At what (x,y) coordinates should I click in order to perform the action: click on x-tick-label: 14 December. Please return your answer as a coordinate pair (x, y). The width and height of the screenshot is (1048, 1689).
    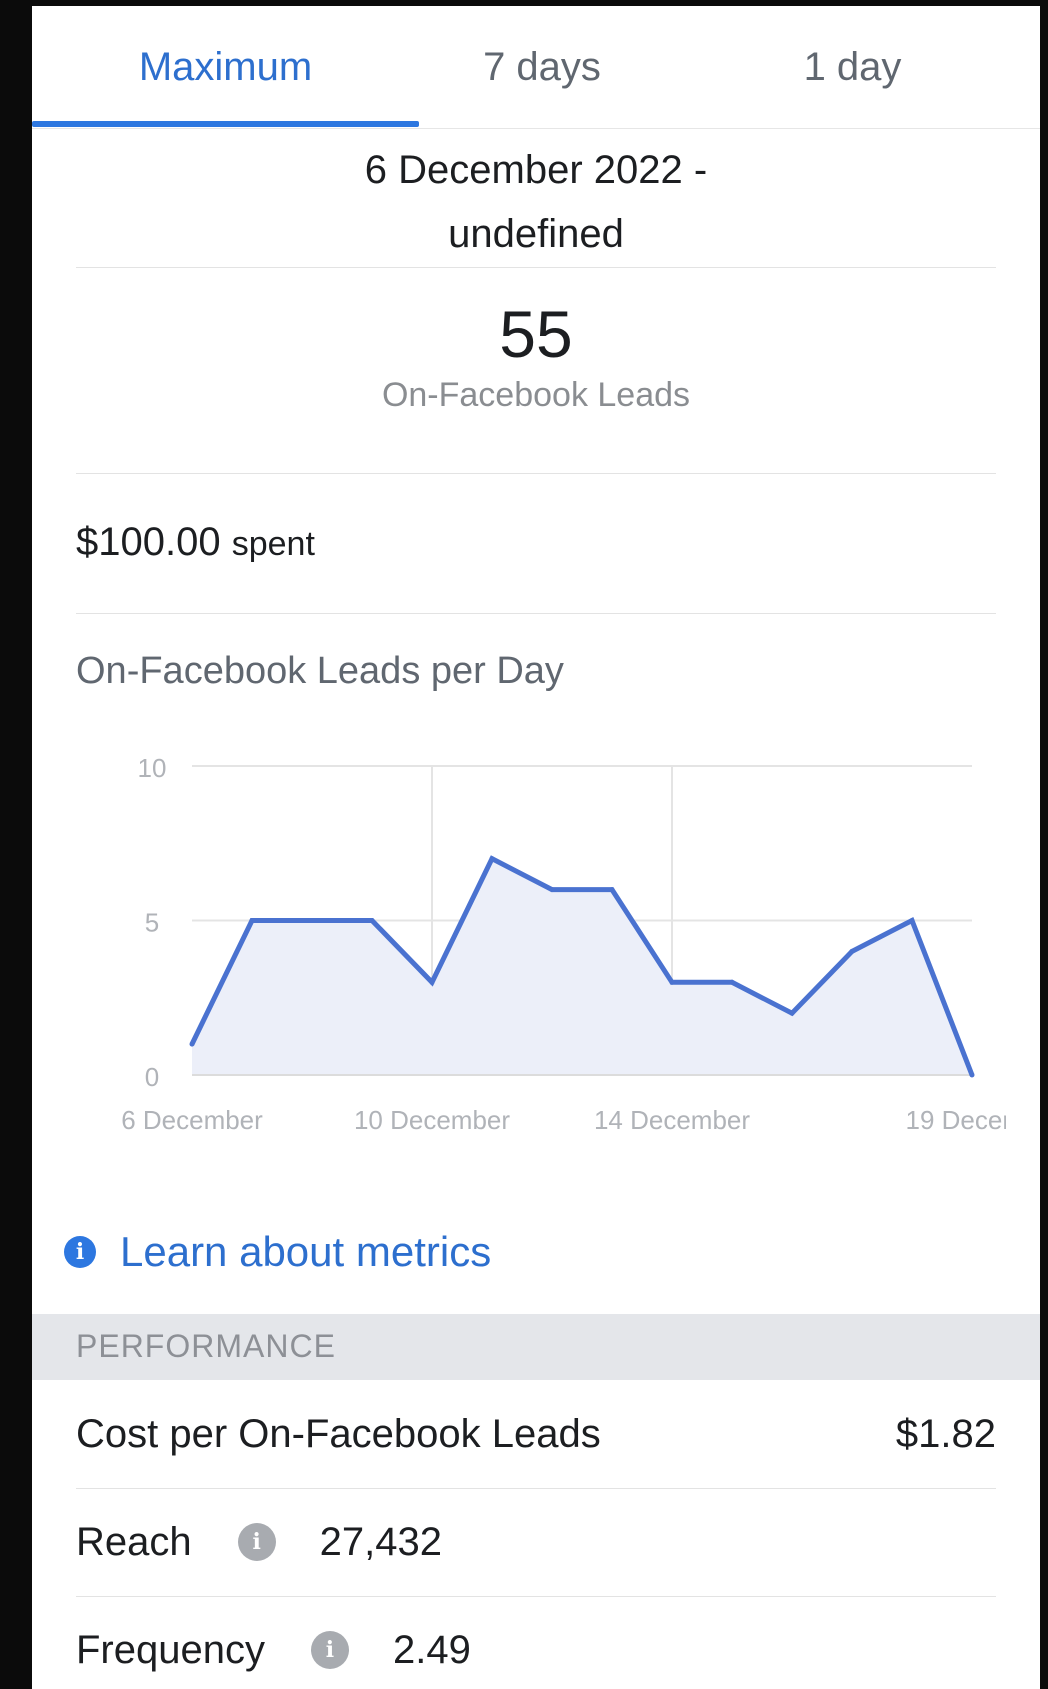
    Looking at the image, I should click on (672, 1120).